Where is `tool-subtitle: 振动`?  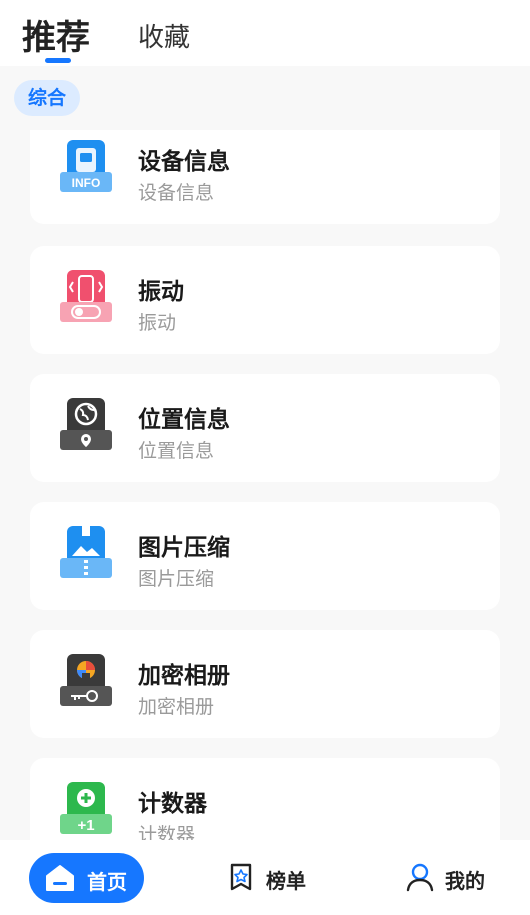 tool-subtitle: 振动 is located at coordinates (157, 323).